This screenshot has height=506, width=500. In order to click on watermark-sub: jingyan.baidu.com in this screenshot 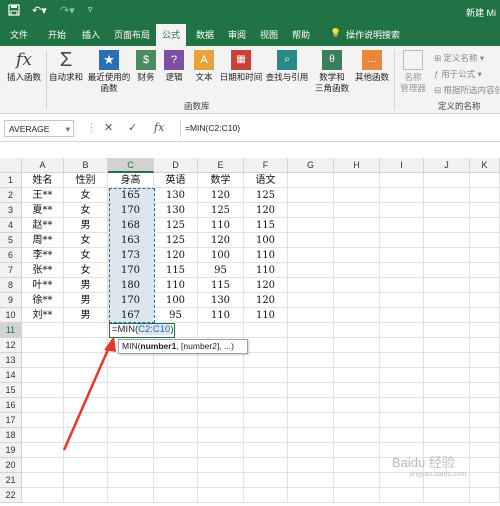, I will do `click(438, 474)`.